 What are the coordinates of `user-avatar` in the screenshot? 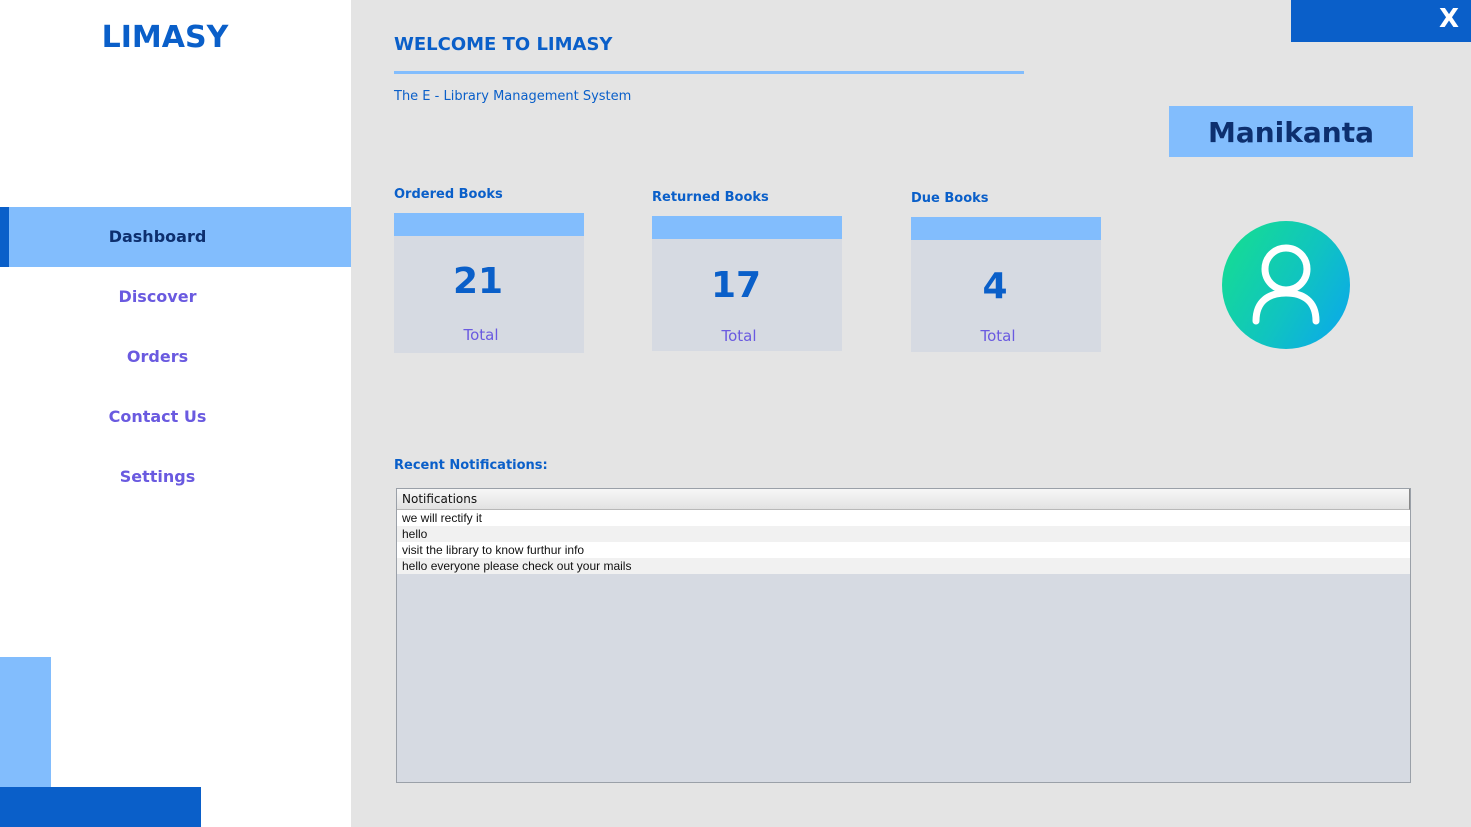 It's located at (1286, 285).